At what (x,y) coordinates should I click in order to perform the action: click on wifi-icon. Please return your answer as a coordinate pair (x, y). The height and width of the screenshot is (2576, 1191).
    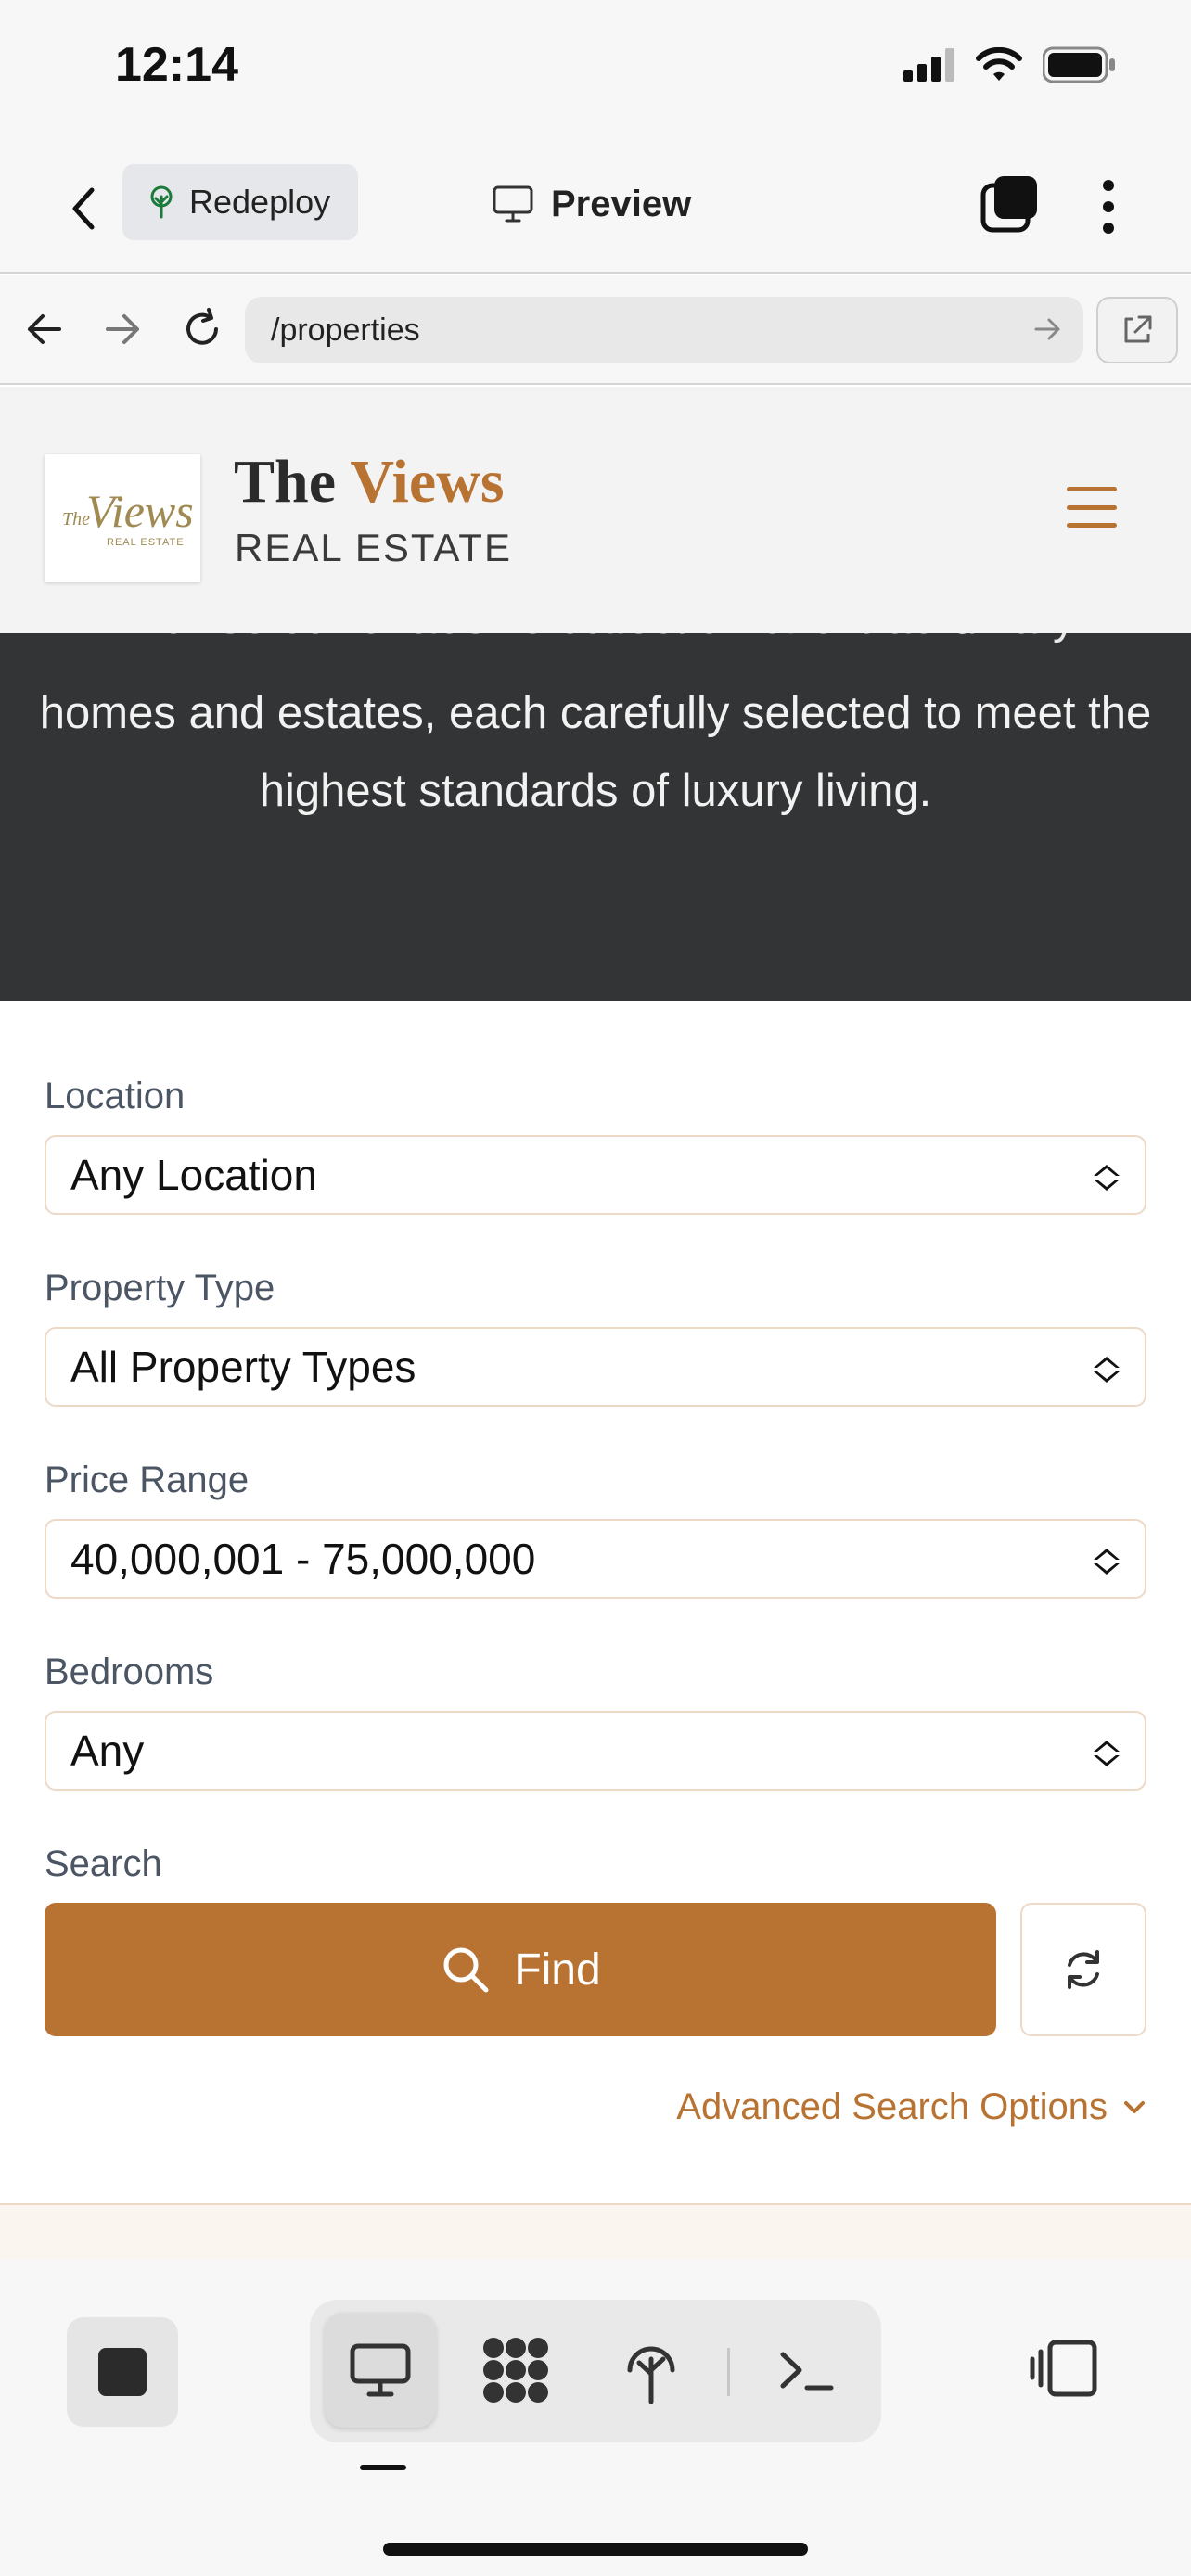
    Looking at the image, I should click on (999, 64).